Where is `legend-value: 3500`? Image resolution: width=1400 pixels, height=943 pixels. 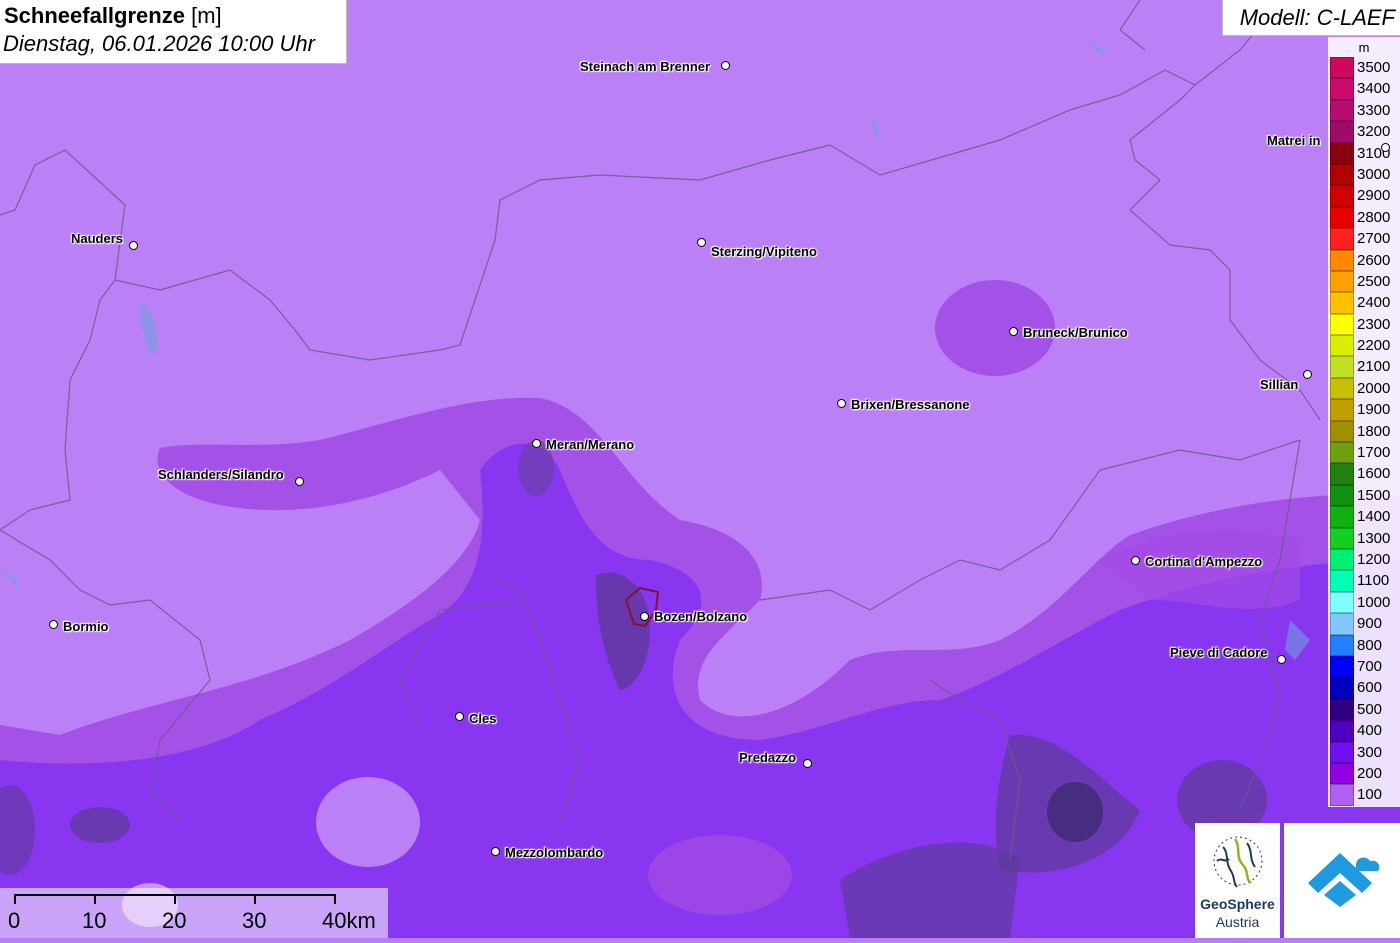
legend-value: 3500 is located at coordinates (1374, 67).